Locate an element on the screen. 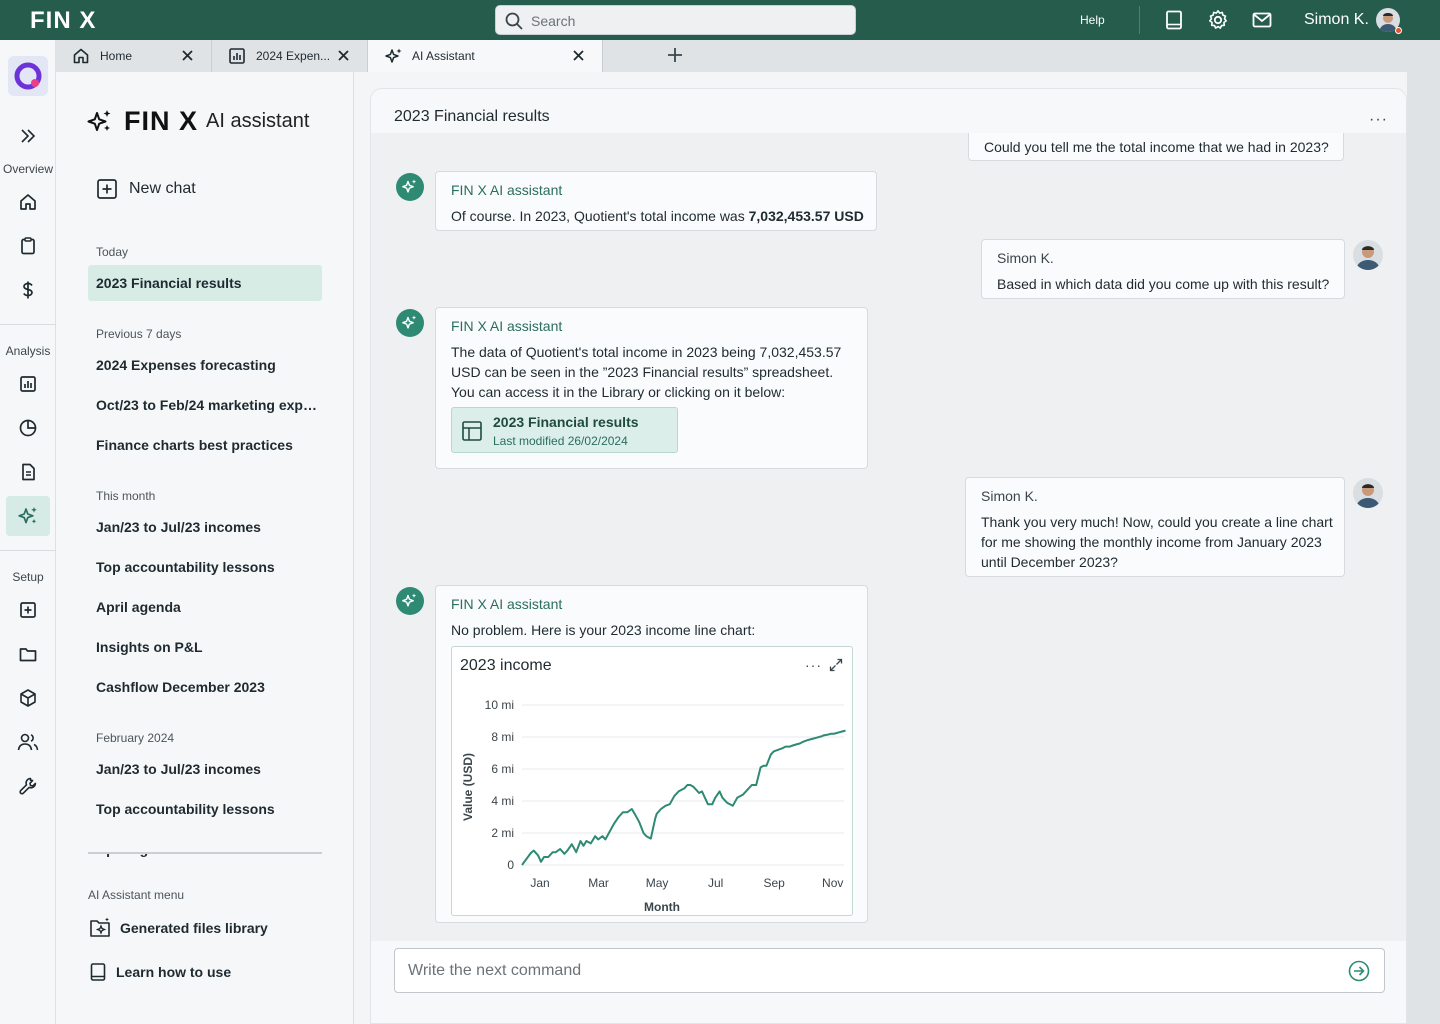 This screenshot has width=1440, height=1024. x-axis-label: Month is located at coordinates (662, 907).